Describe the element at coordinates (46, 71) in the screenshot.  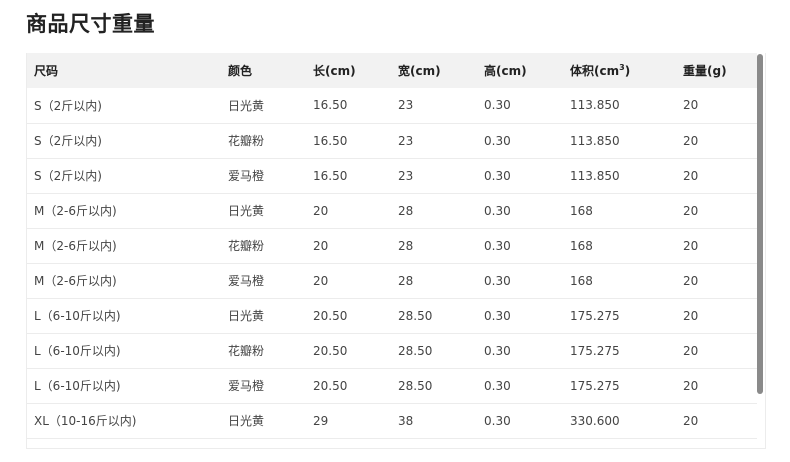
I see `header-size: 尺码` at that location.